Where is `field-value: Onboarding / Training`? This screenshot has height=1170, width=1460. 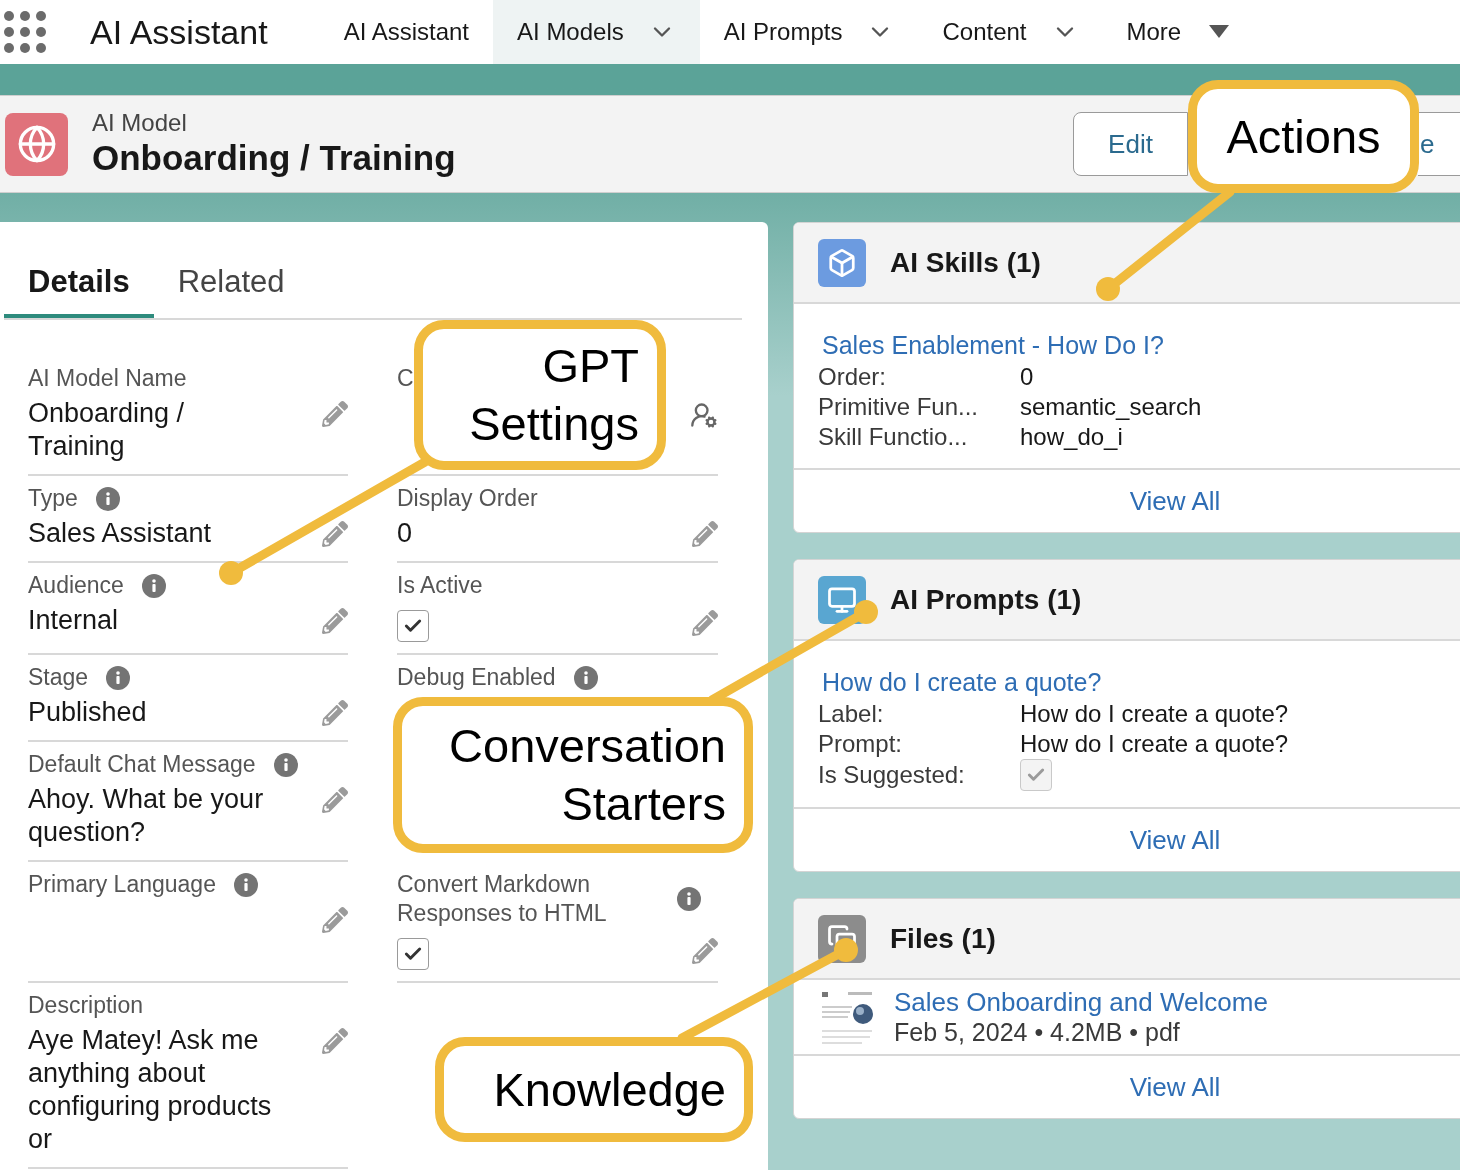 field-value: Onboarding / Training is located at coordinates (107, 430).